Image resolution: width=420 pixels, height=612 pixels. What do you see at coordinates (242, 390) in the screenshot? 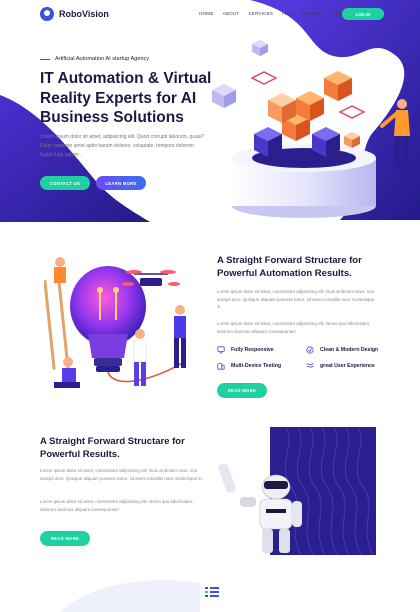
I see `section2-read-more-button: READ MORE` at bounding box center [242, 390].